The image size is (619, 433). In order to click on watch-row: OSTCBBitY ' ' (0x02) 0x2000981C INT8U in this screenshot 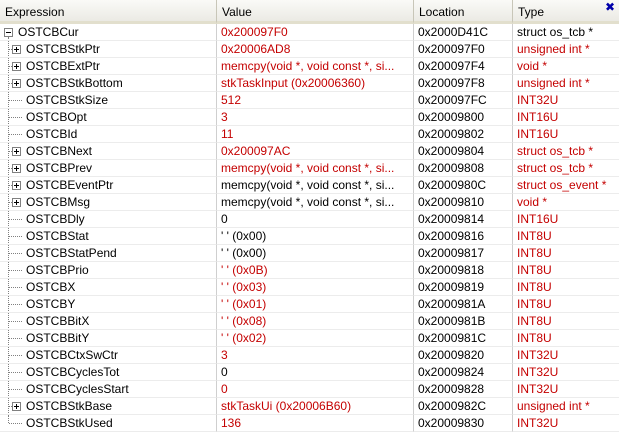, I will do `click(309, 338)`.